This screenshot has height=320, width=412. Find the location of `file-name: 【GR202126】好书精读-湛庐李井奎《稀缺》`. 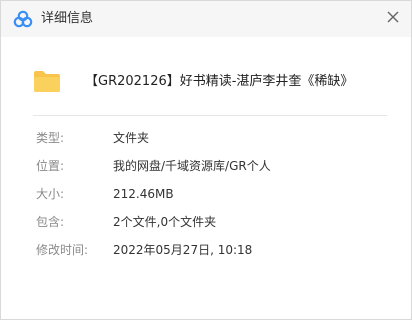

file-name: 【GR202126】好书精读-湛庐李井奎《稀缺》 is located at coordinates (219, 81).